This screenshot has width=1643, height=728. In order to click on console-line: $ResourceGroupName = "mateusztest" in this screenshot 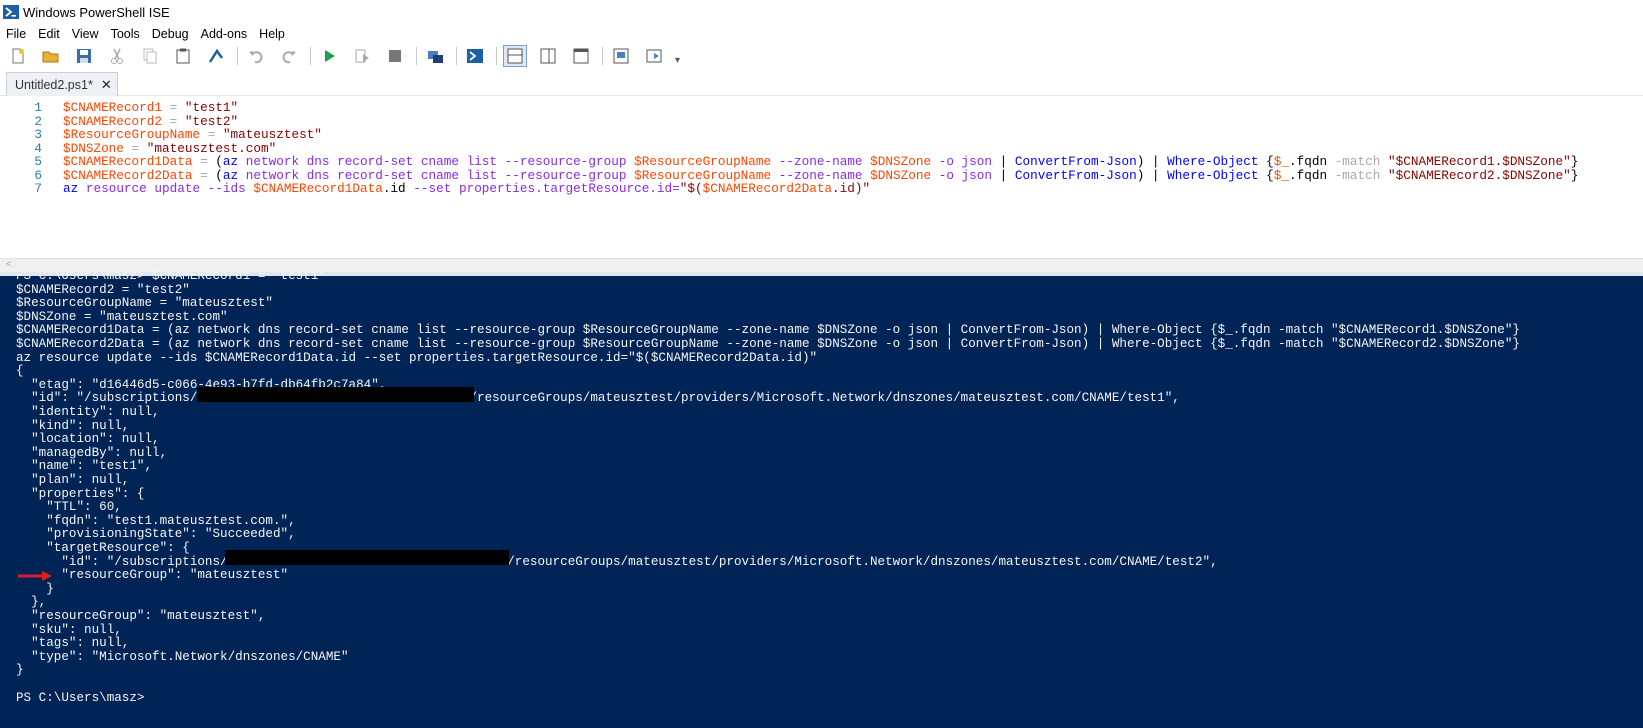, I will do `click(144, 303)`.